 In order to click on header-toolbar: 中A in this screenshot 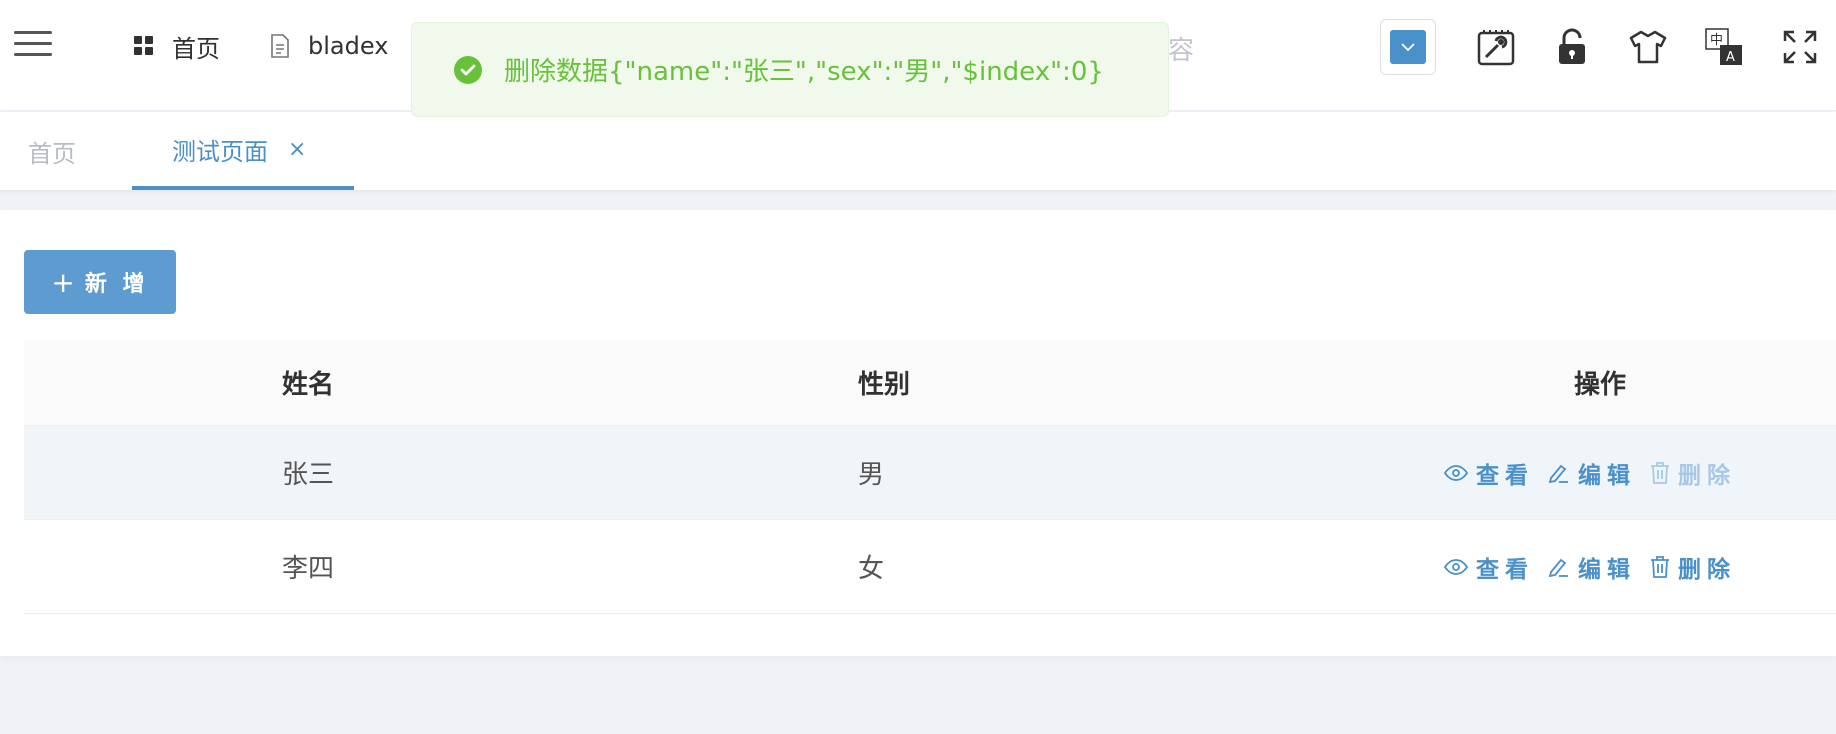, I will do `click(1608, 47)`.